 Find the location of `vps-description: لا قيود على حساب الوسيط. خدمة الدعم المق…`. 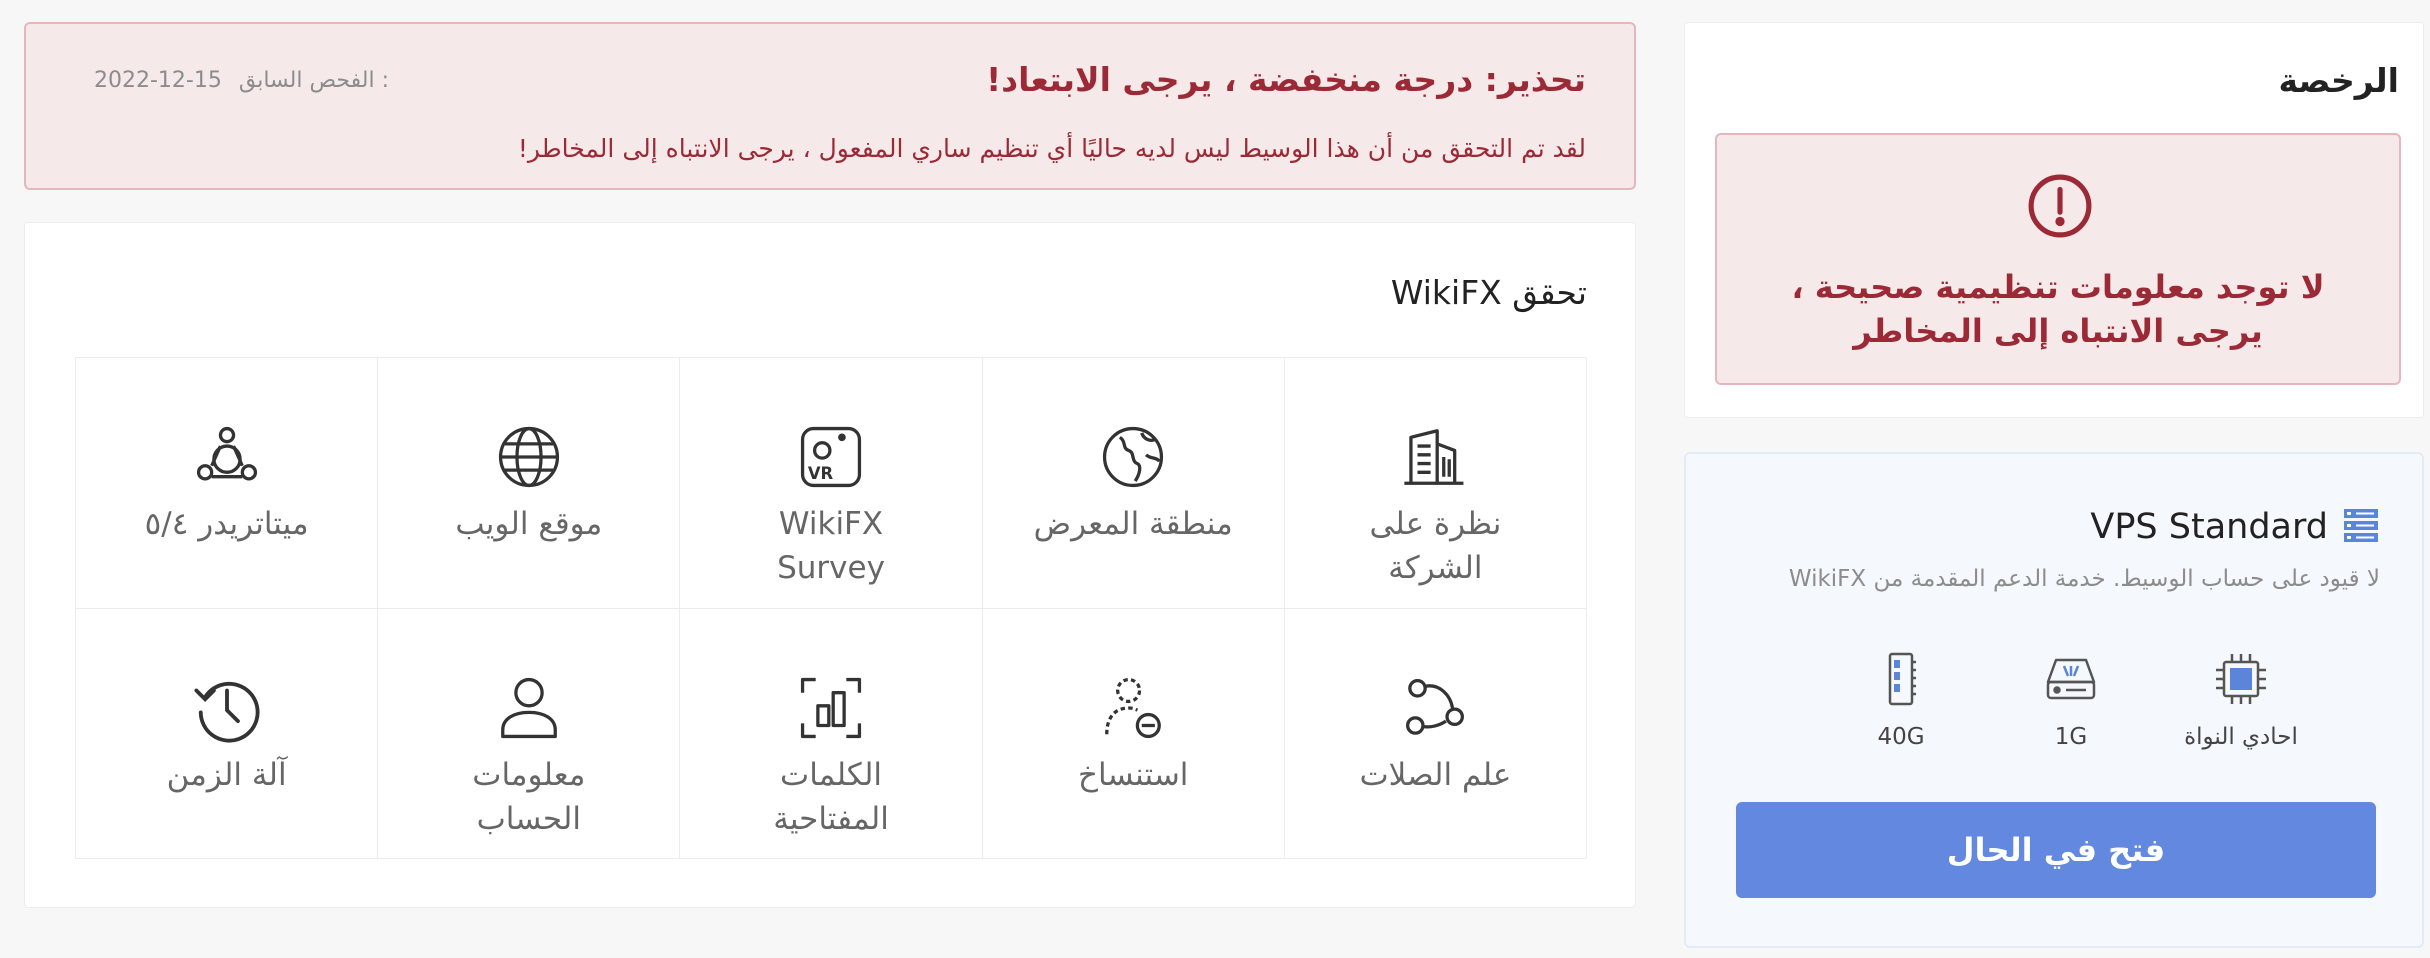

vps-description: لا قيود على حساب الوسيط. خدمة الدعم المق… is located at coordinates (2084, 579).